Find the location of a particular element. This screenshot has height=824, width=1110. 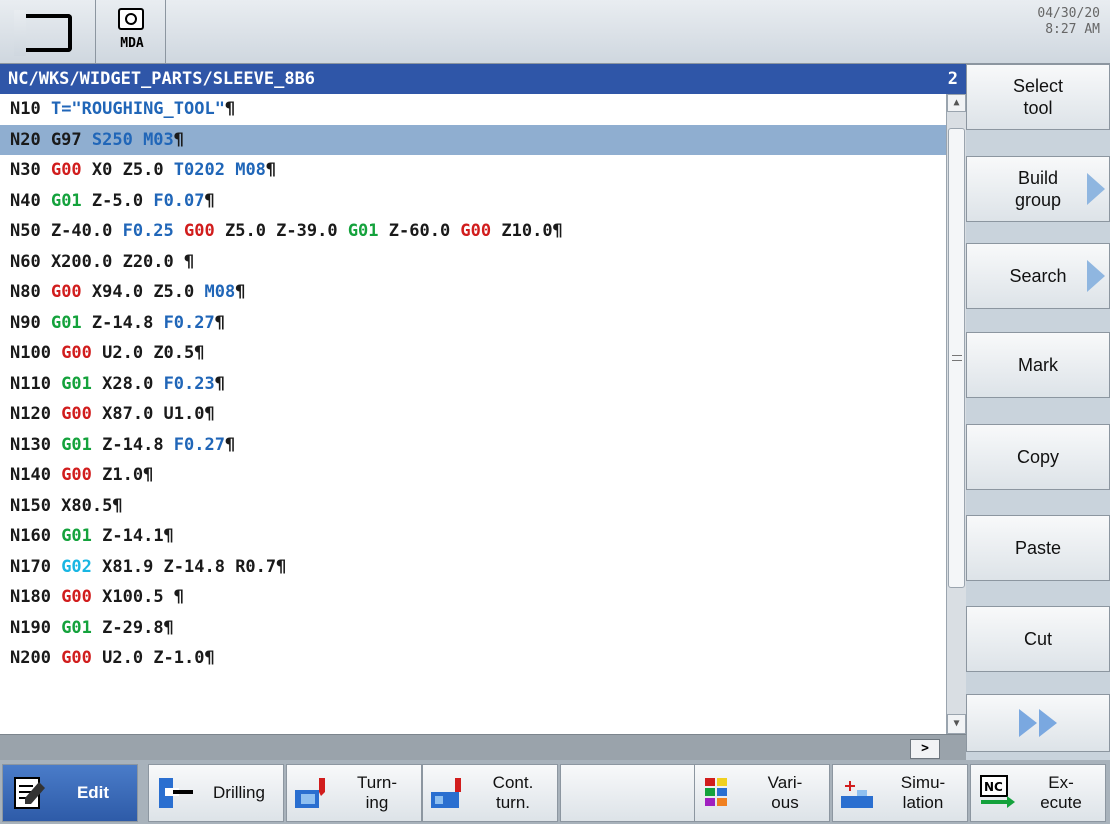

scroll-down-icon: ▼ is located at coordinates (956, 724).